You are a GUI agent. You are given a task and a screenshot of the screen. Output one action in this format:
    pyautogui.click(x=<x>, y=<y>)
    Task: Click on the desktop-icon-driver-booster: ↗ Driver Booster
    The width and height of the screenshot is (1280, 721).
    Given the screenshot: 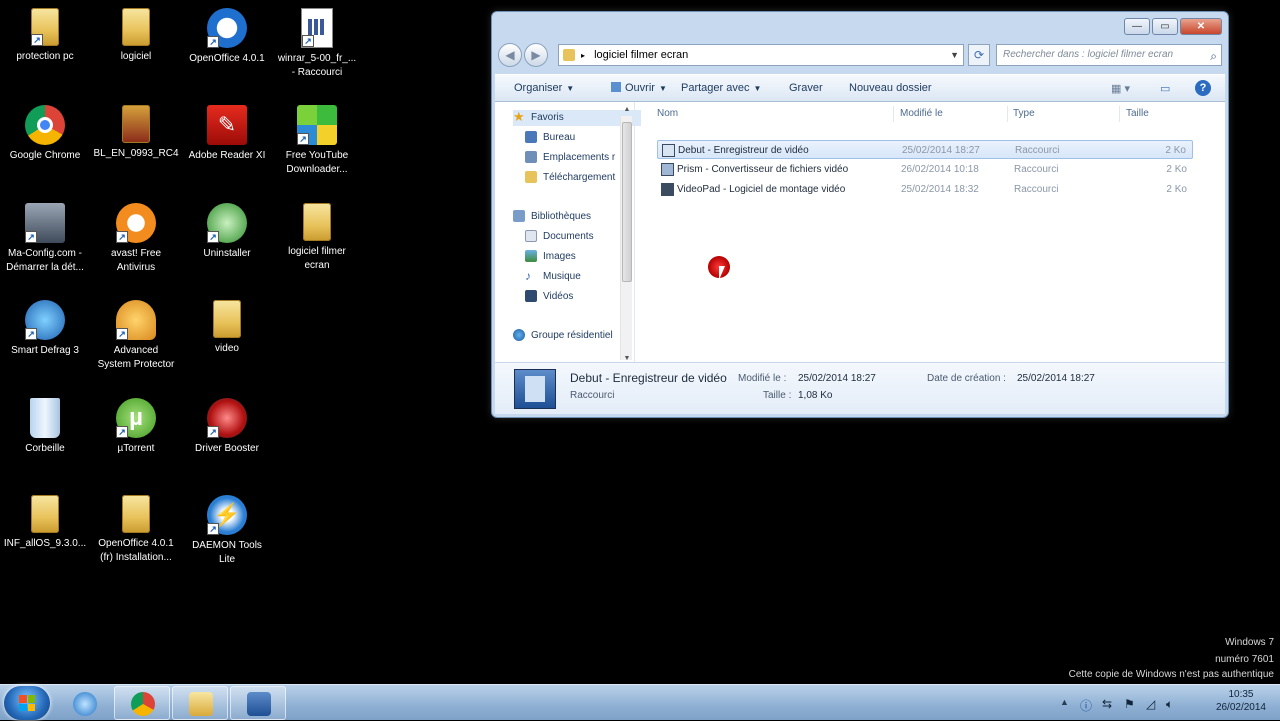 What is the action you would take?
    pyautogui.click(x=227, y=427)
    